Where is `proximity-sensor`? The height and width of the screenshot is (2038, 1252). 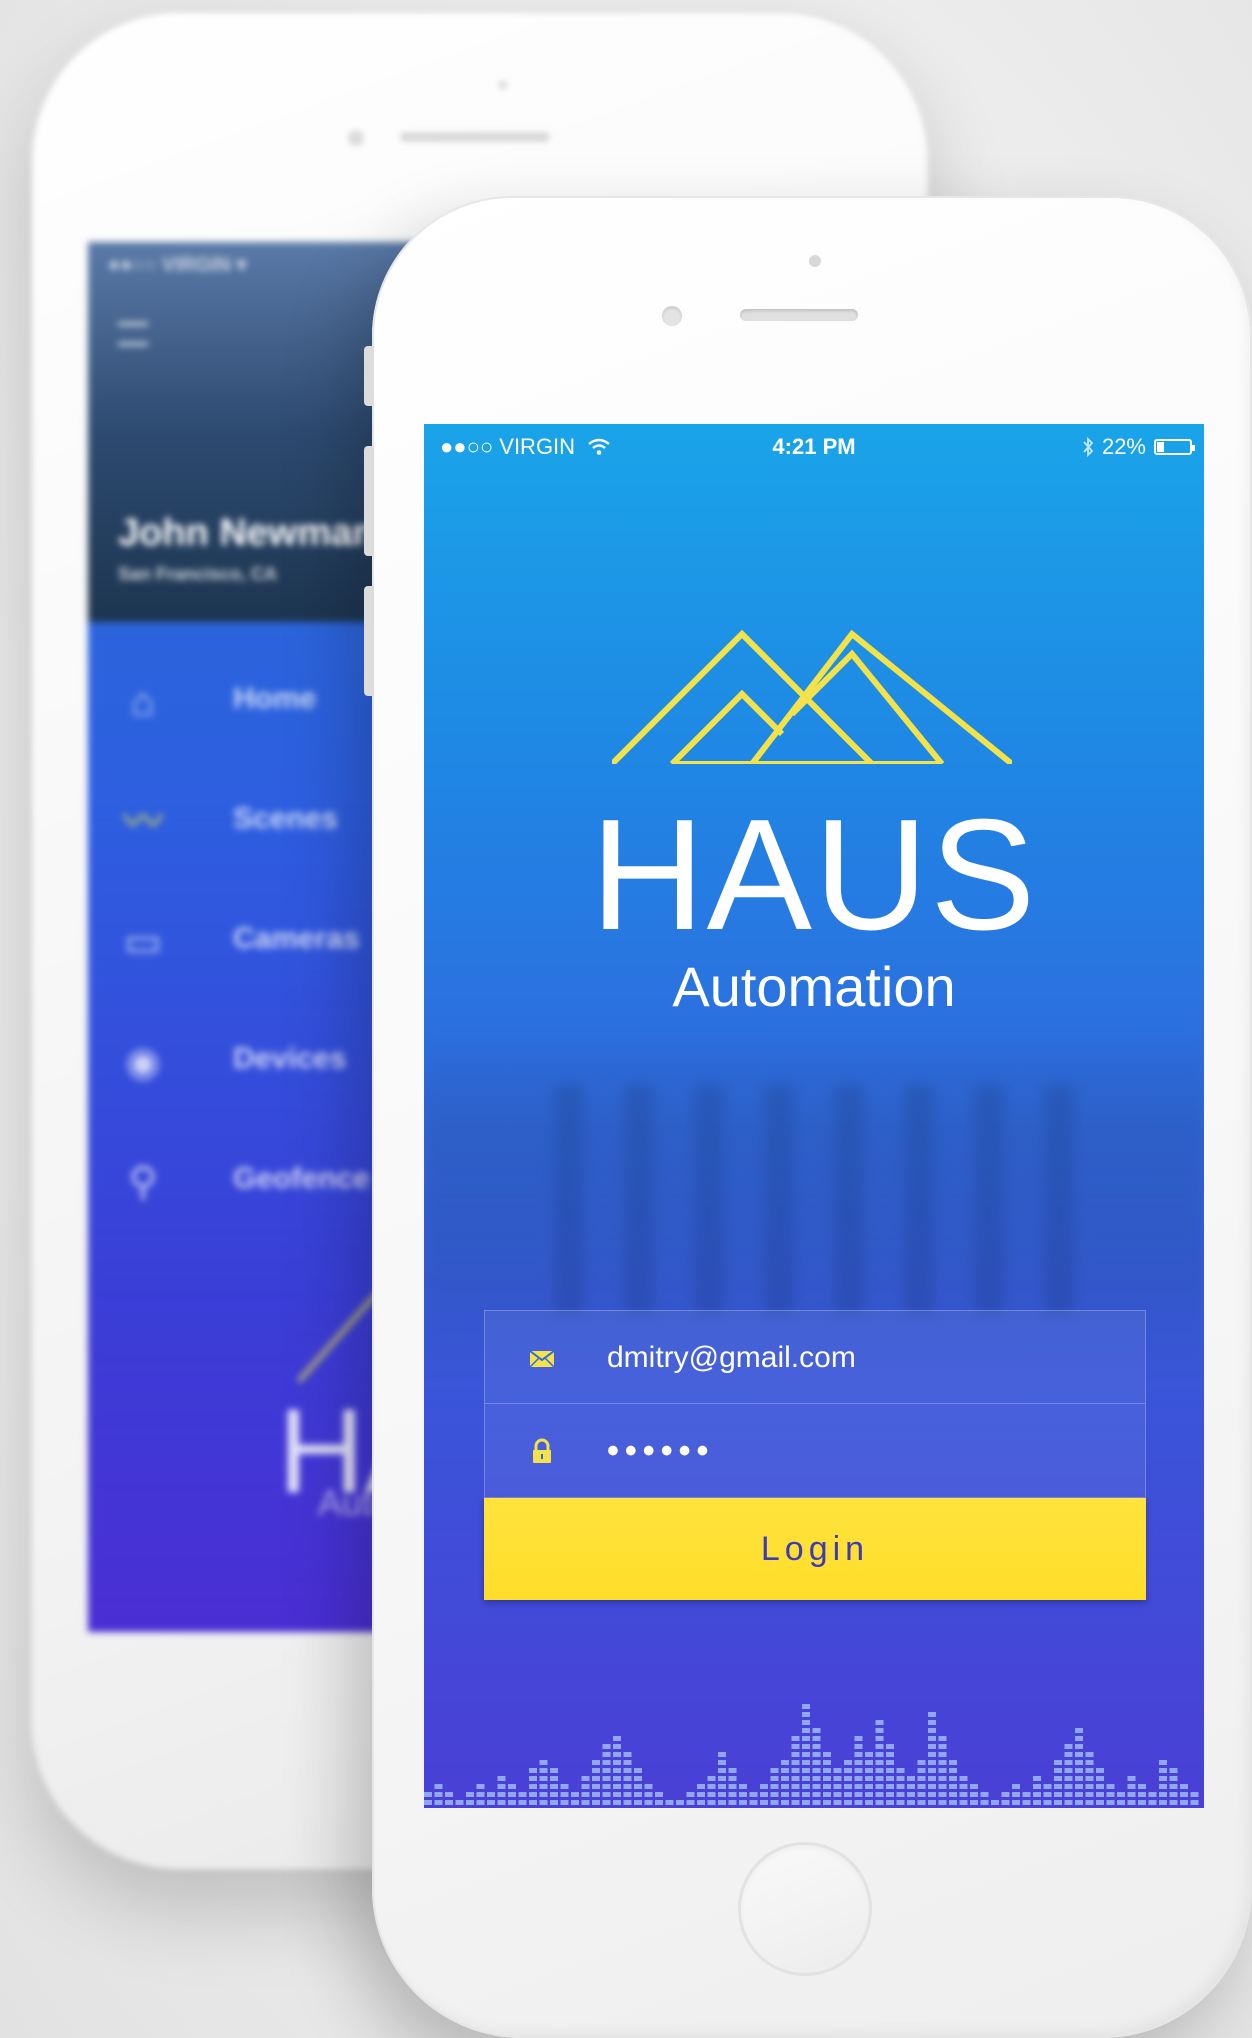
proximity-sensor is located at coordinates (815, 261).